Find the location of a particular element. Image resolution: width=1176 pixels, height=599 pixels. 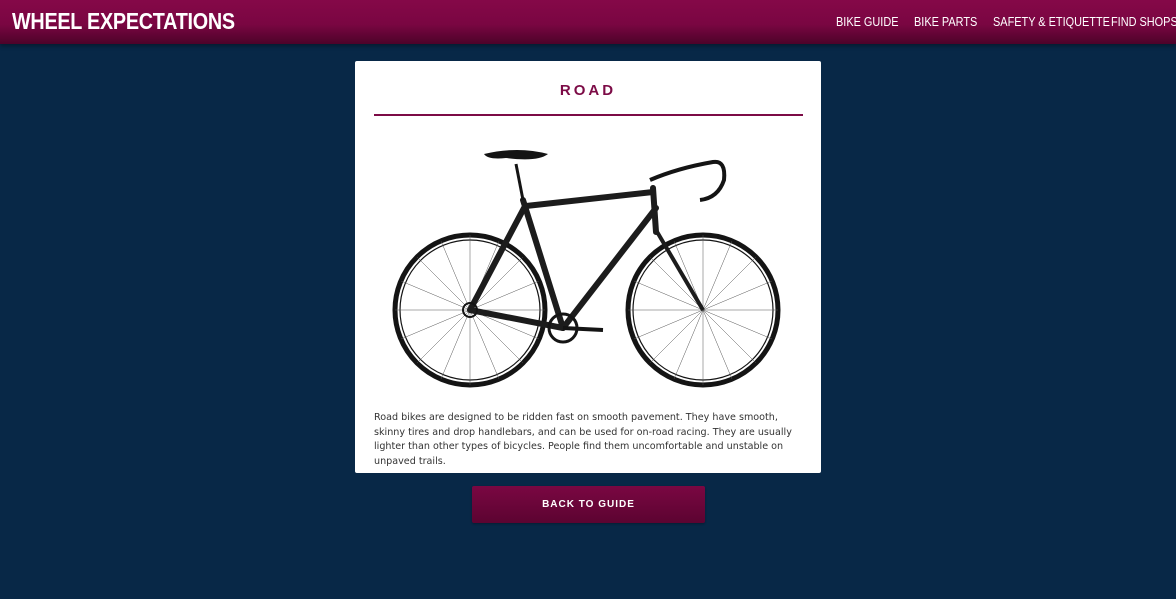

bike-image is located at coordinates (586, 269).